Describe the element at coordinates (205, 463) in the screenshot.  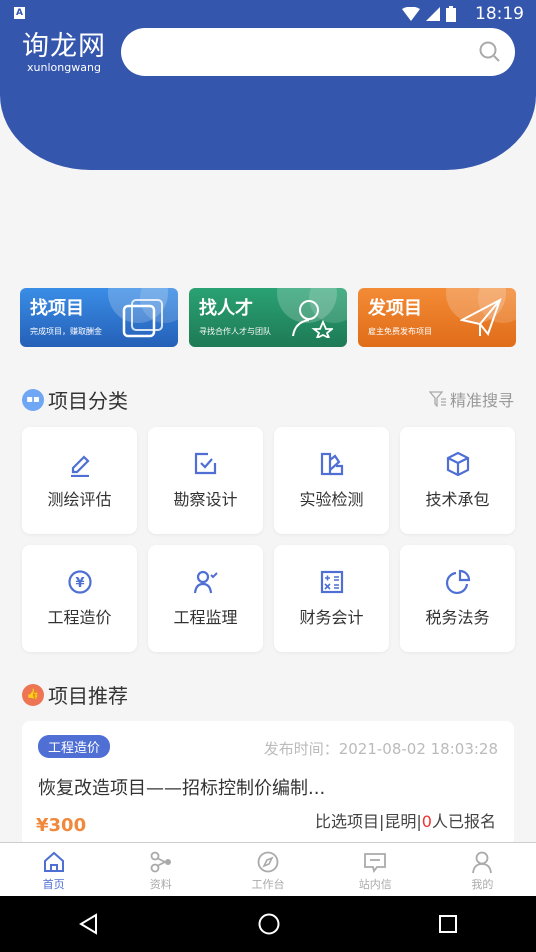
I see `checkbox-icon` at that location.